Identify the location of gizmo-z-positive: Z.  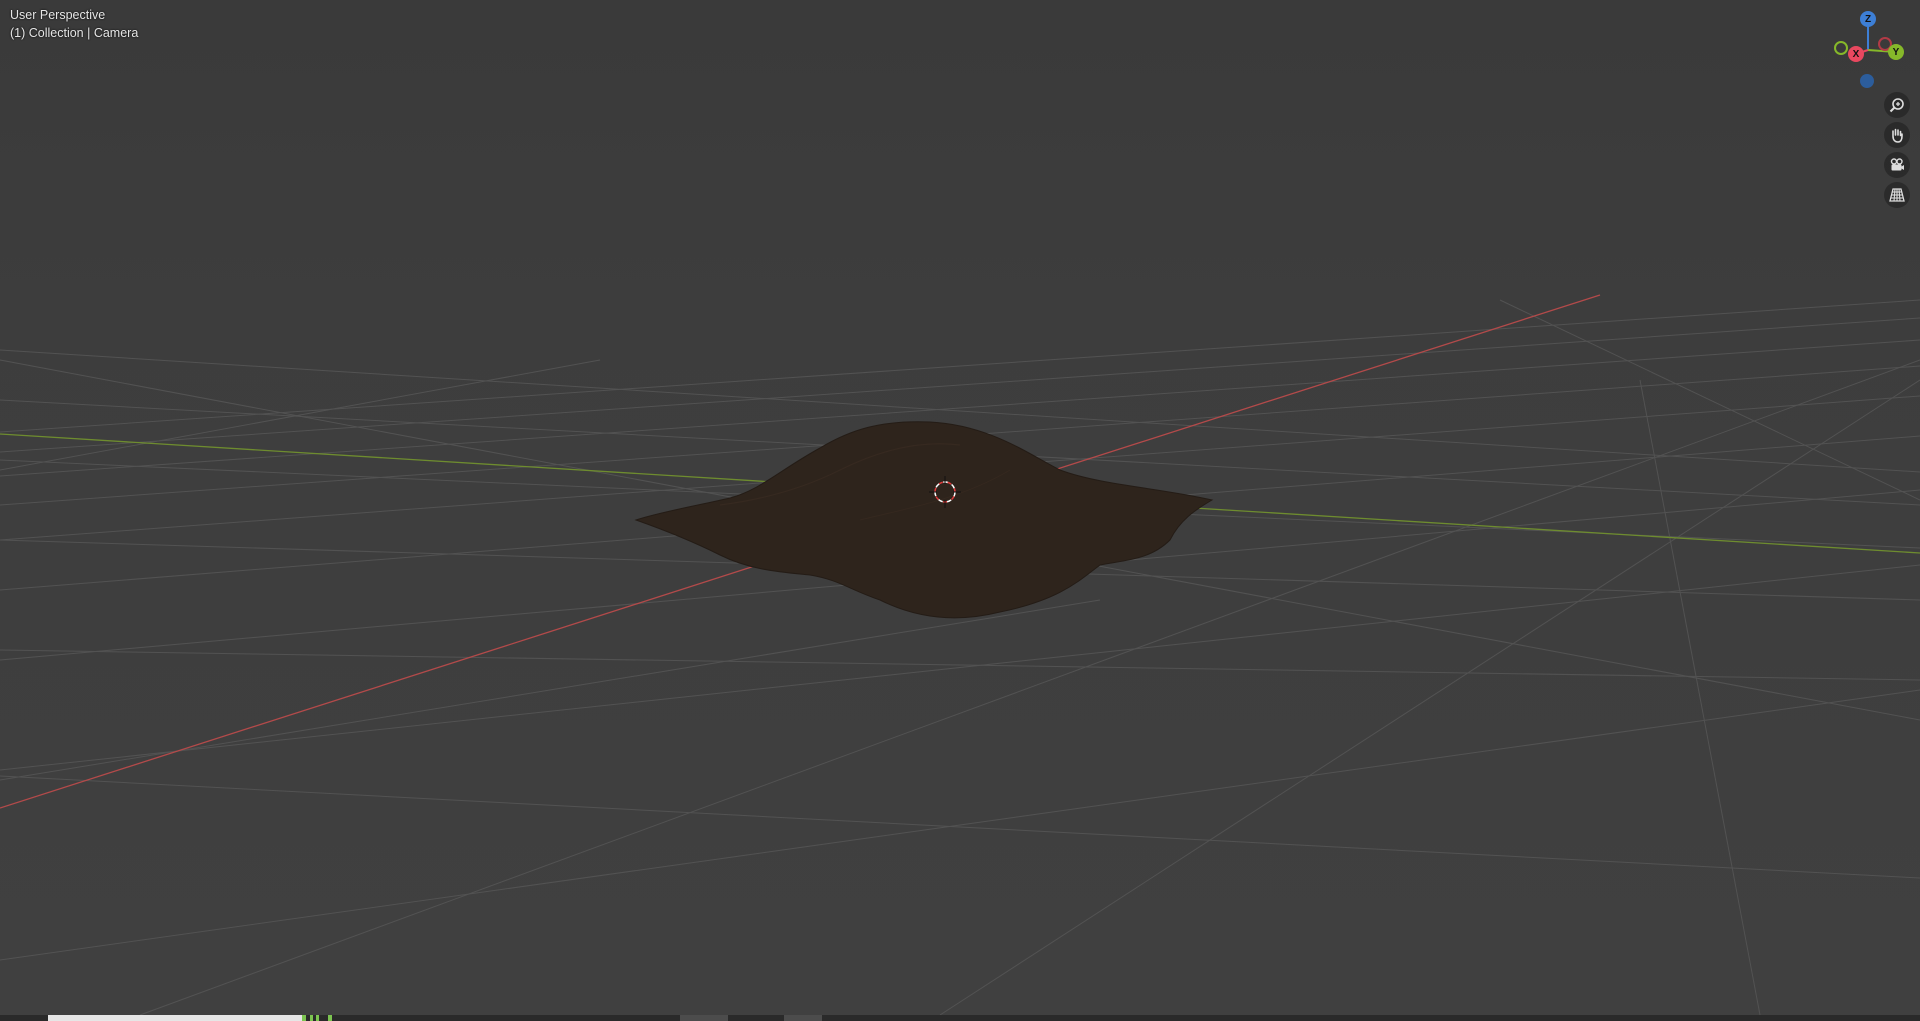
(1868, 19).